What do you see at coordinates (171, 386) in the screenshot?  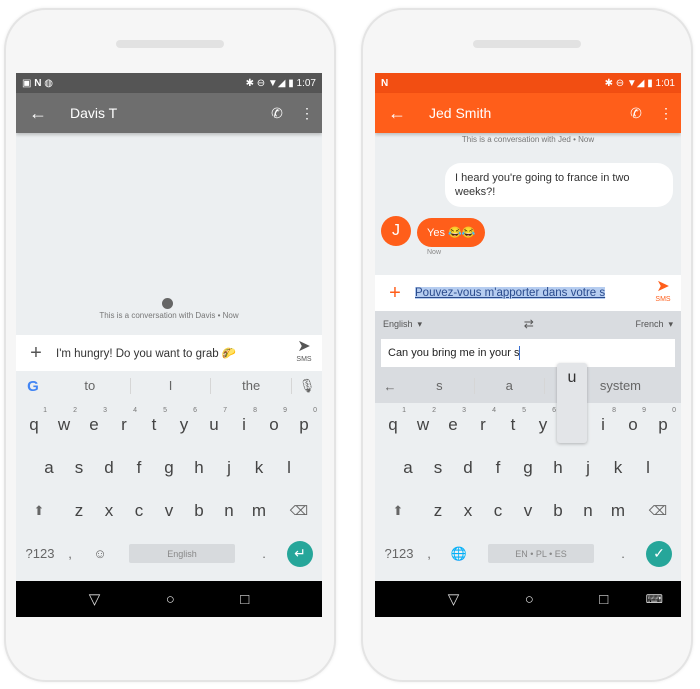 I see `suggestion: I` at bounding box center [171, 386].